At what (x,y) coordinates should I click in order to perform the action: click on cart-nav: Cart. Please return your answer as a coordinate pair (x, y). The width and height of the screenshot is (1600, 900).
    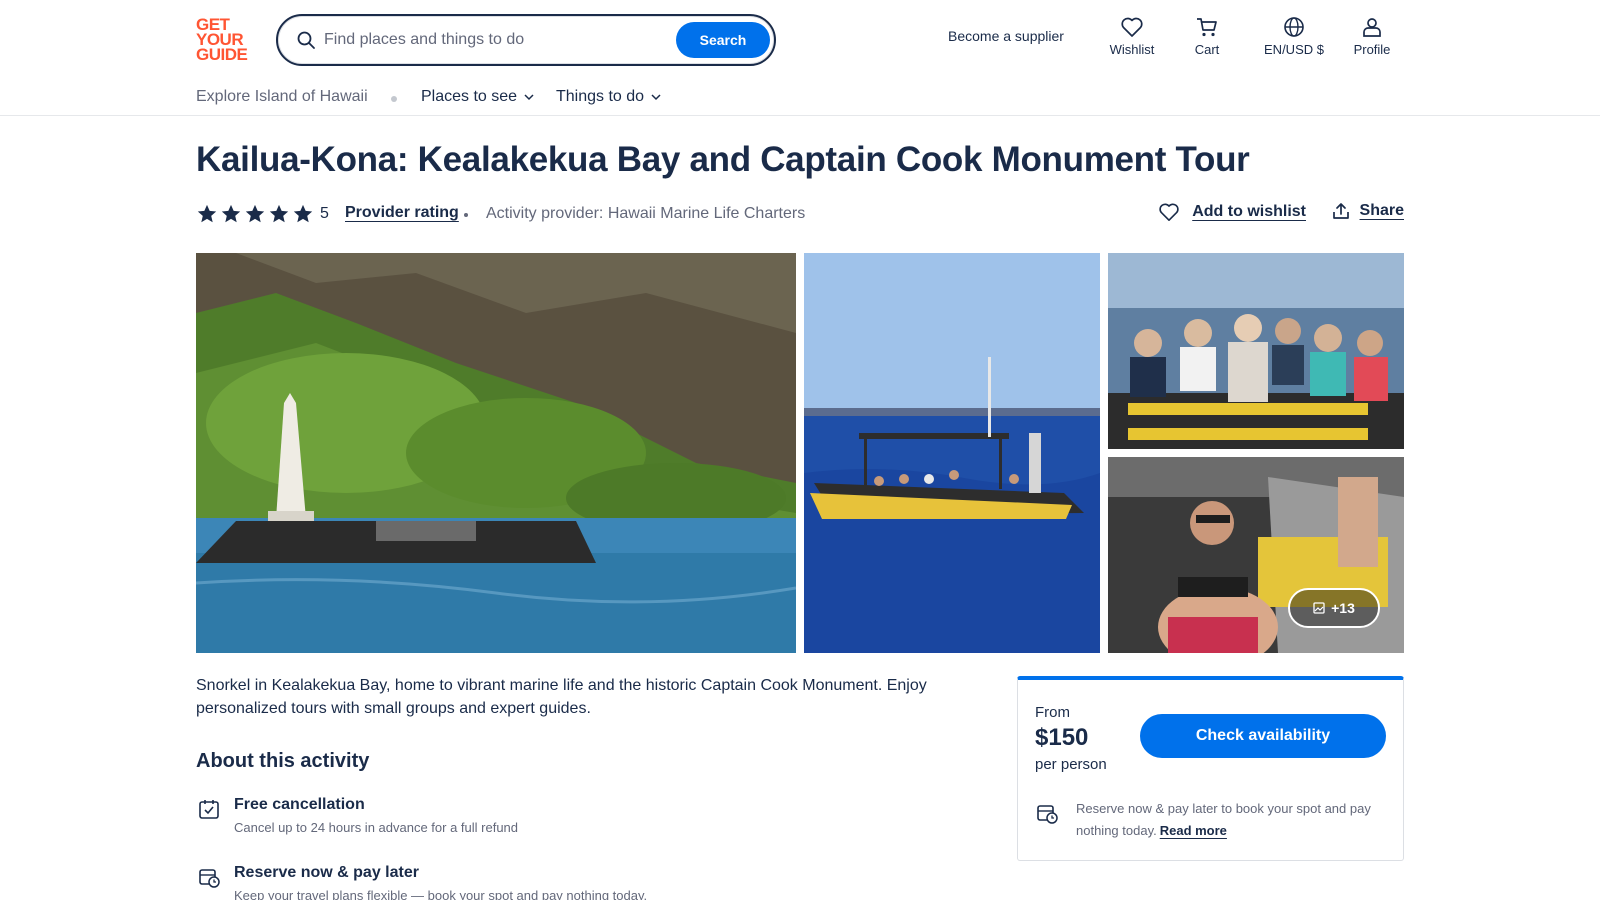
    Looking at the image, I should click on (1207, 36).